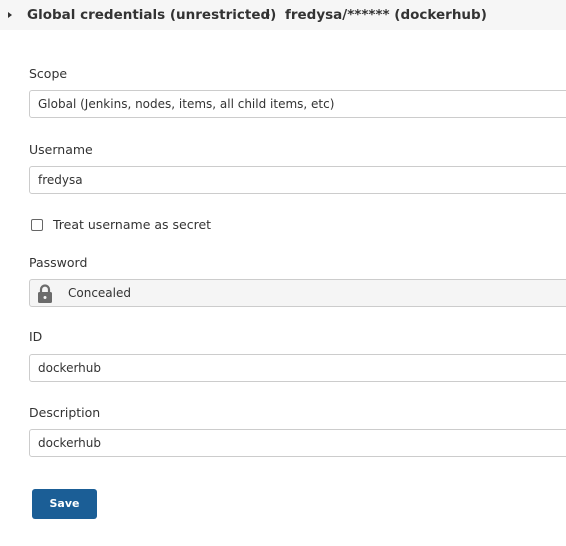  What do you see at coordinates (386, 15) in the screenshot?
I see `breadcrumb-label: fredysa/****** (dockerhub)` at bounding box center [386, 15].